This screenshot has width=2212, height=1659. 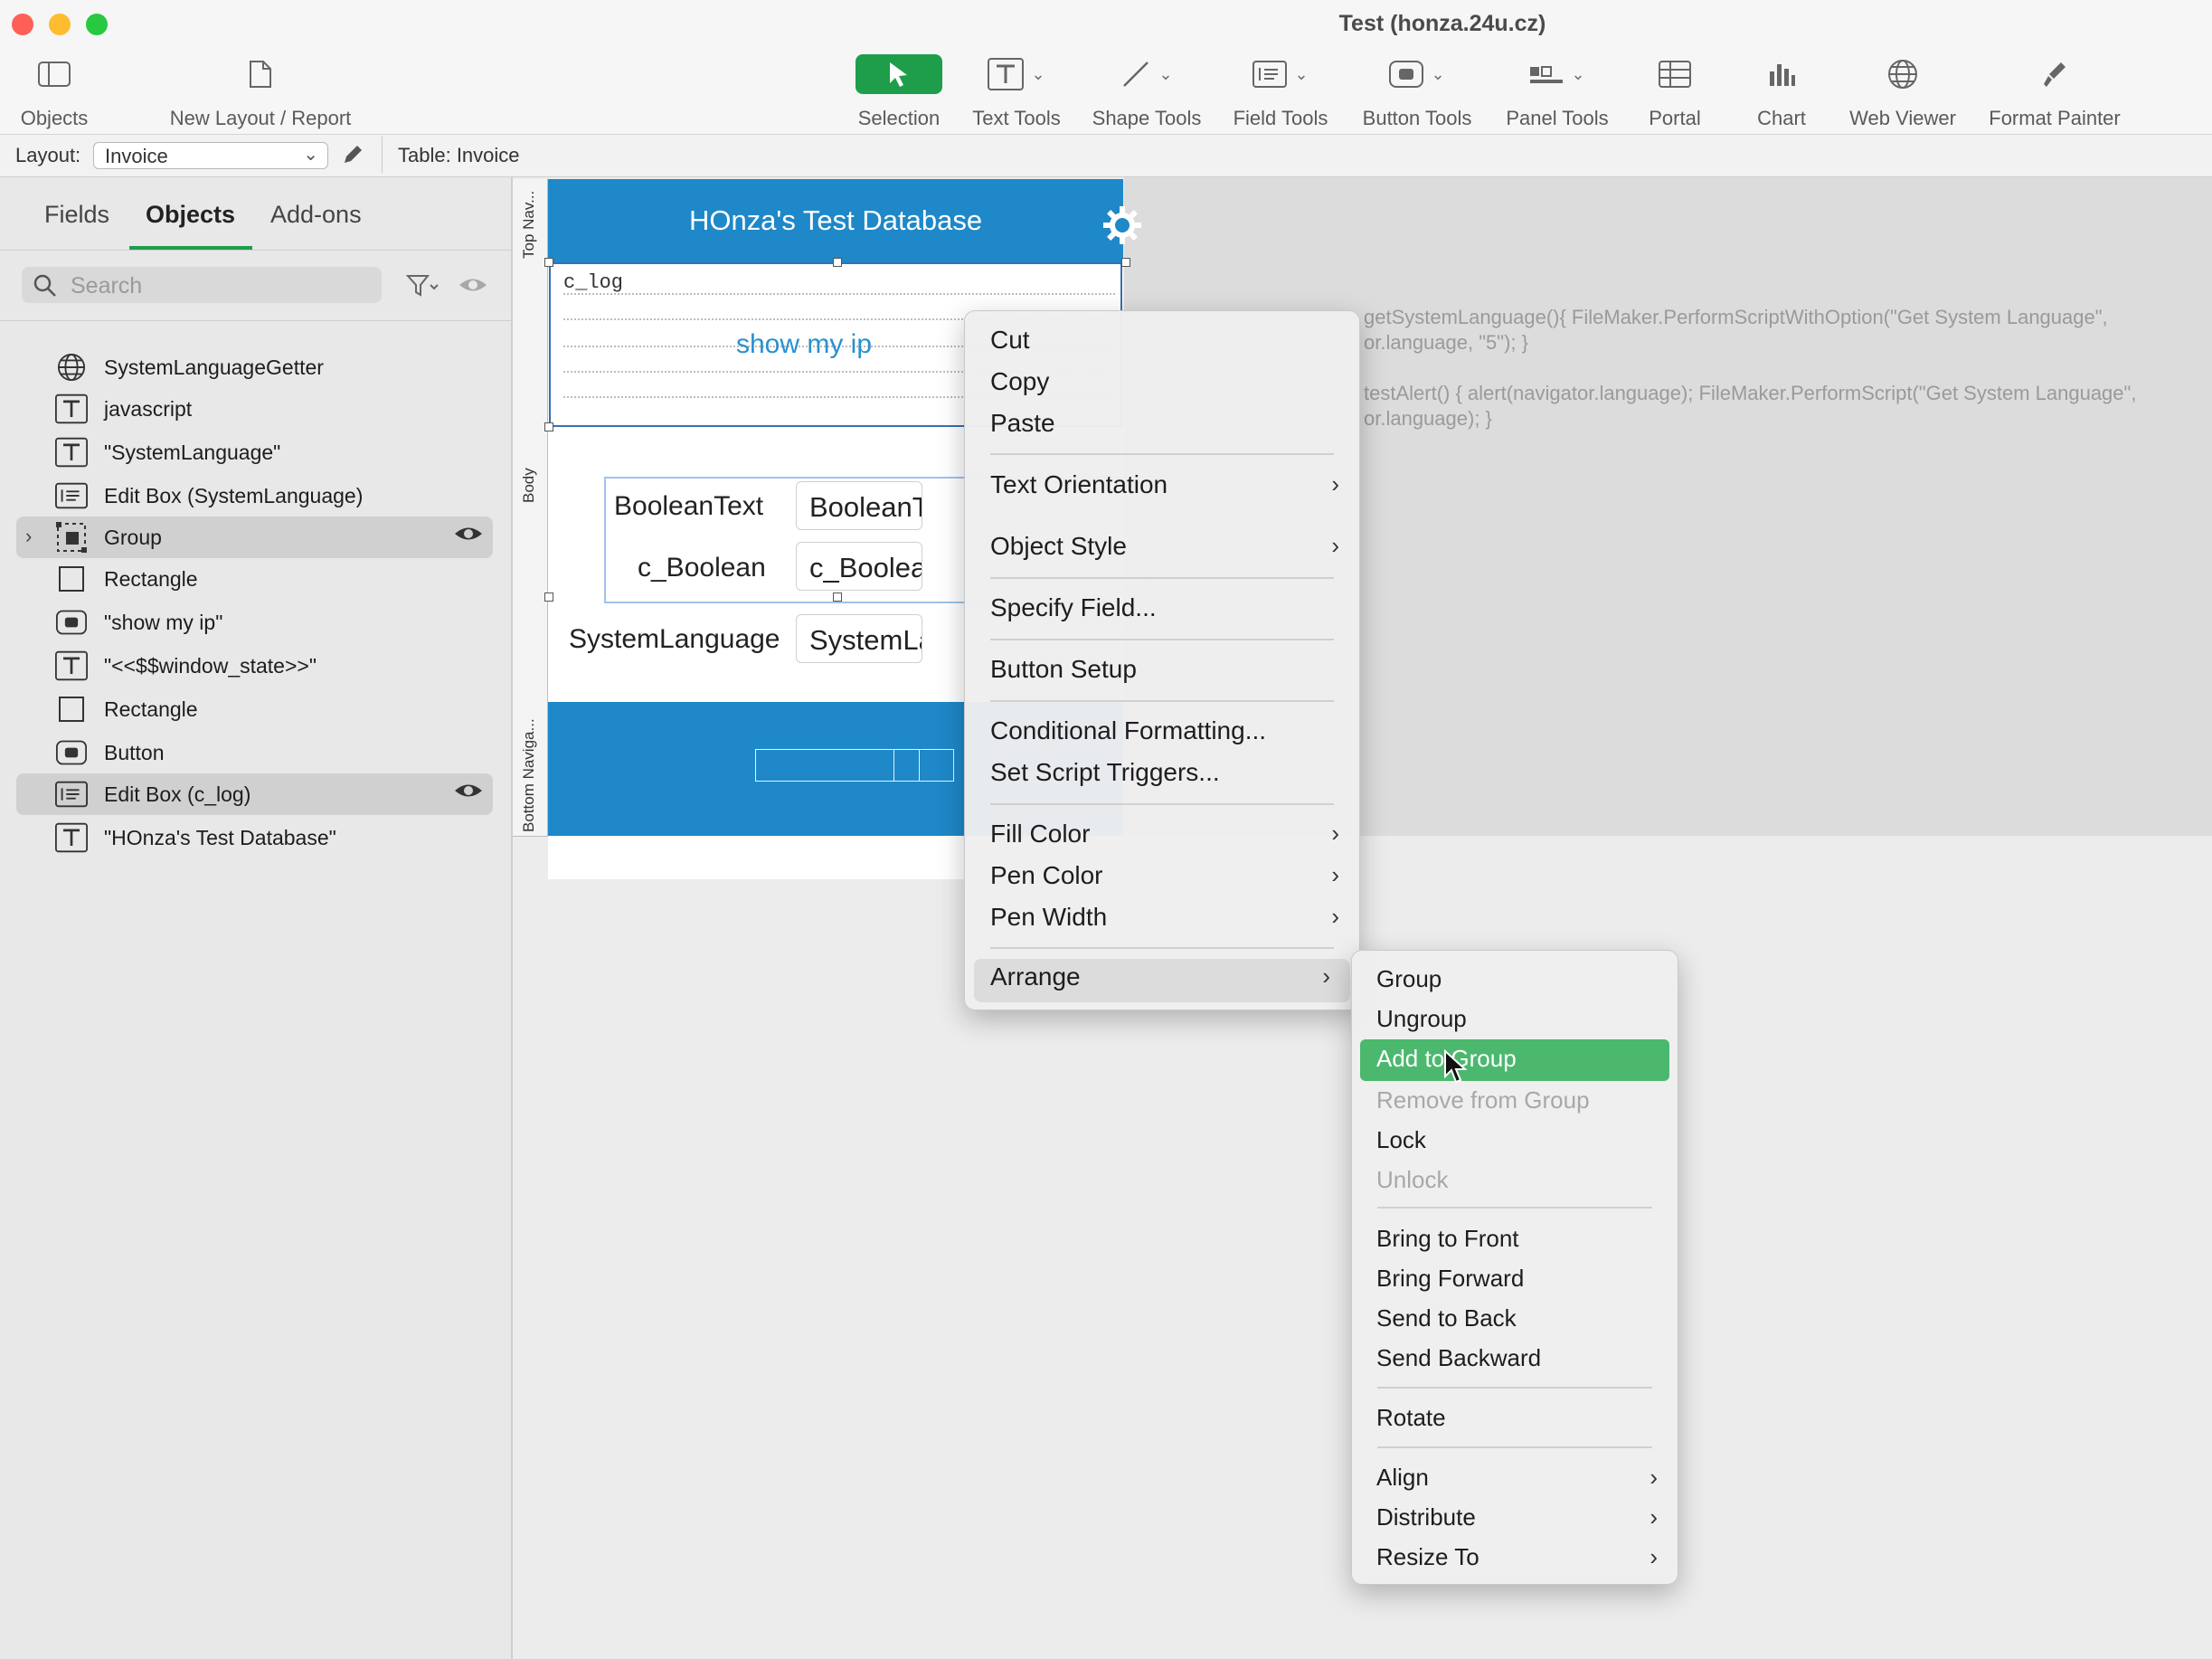 I want to click on selection-label: Selection, so click(x=899, y=118).